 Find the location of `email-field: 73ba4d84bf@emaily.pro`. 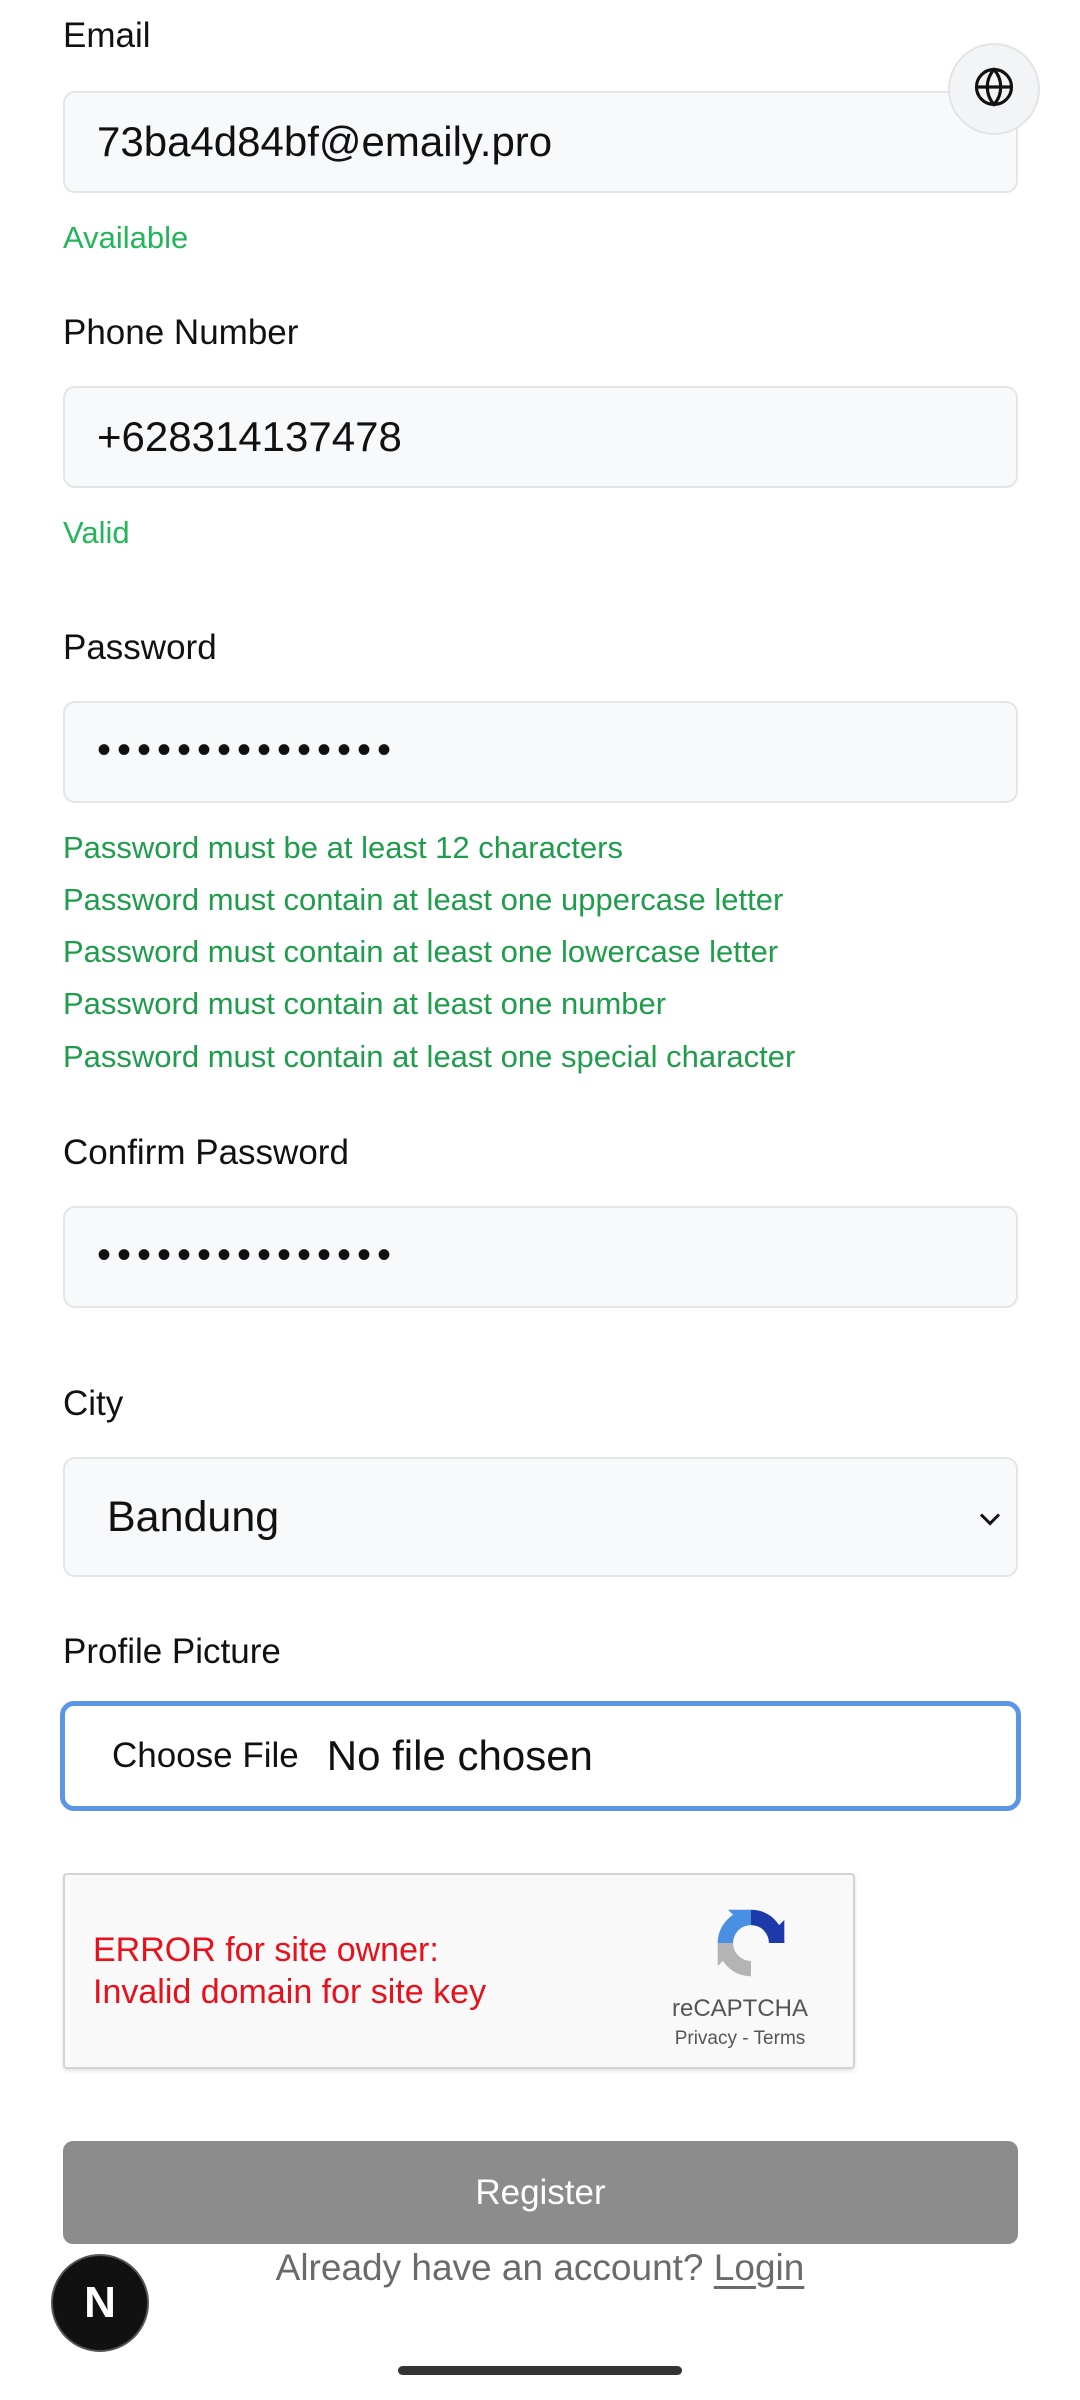

email-field: 73ba4d84bf@emaily.pro is located at coordinates (540, 142).